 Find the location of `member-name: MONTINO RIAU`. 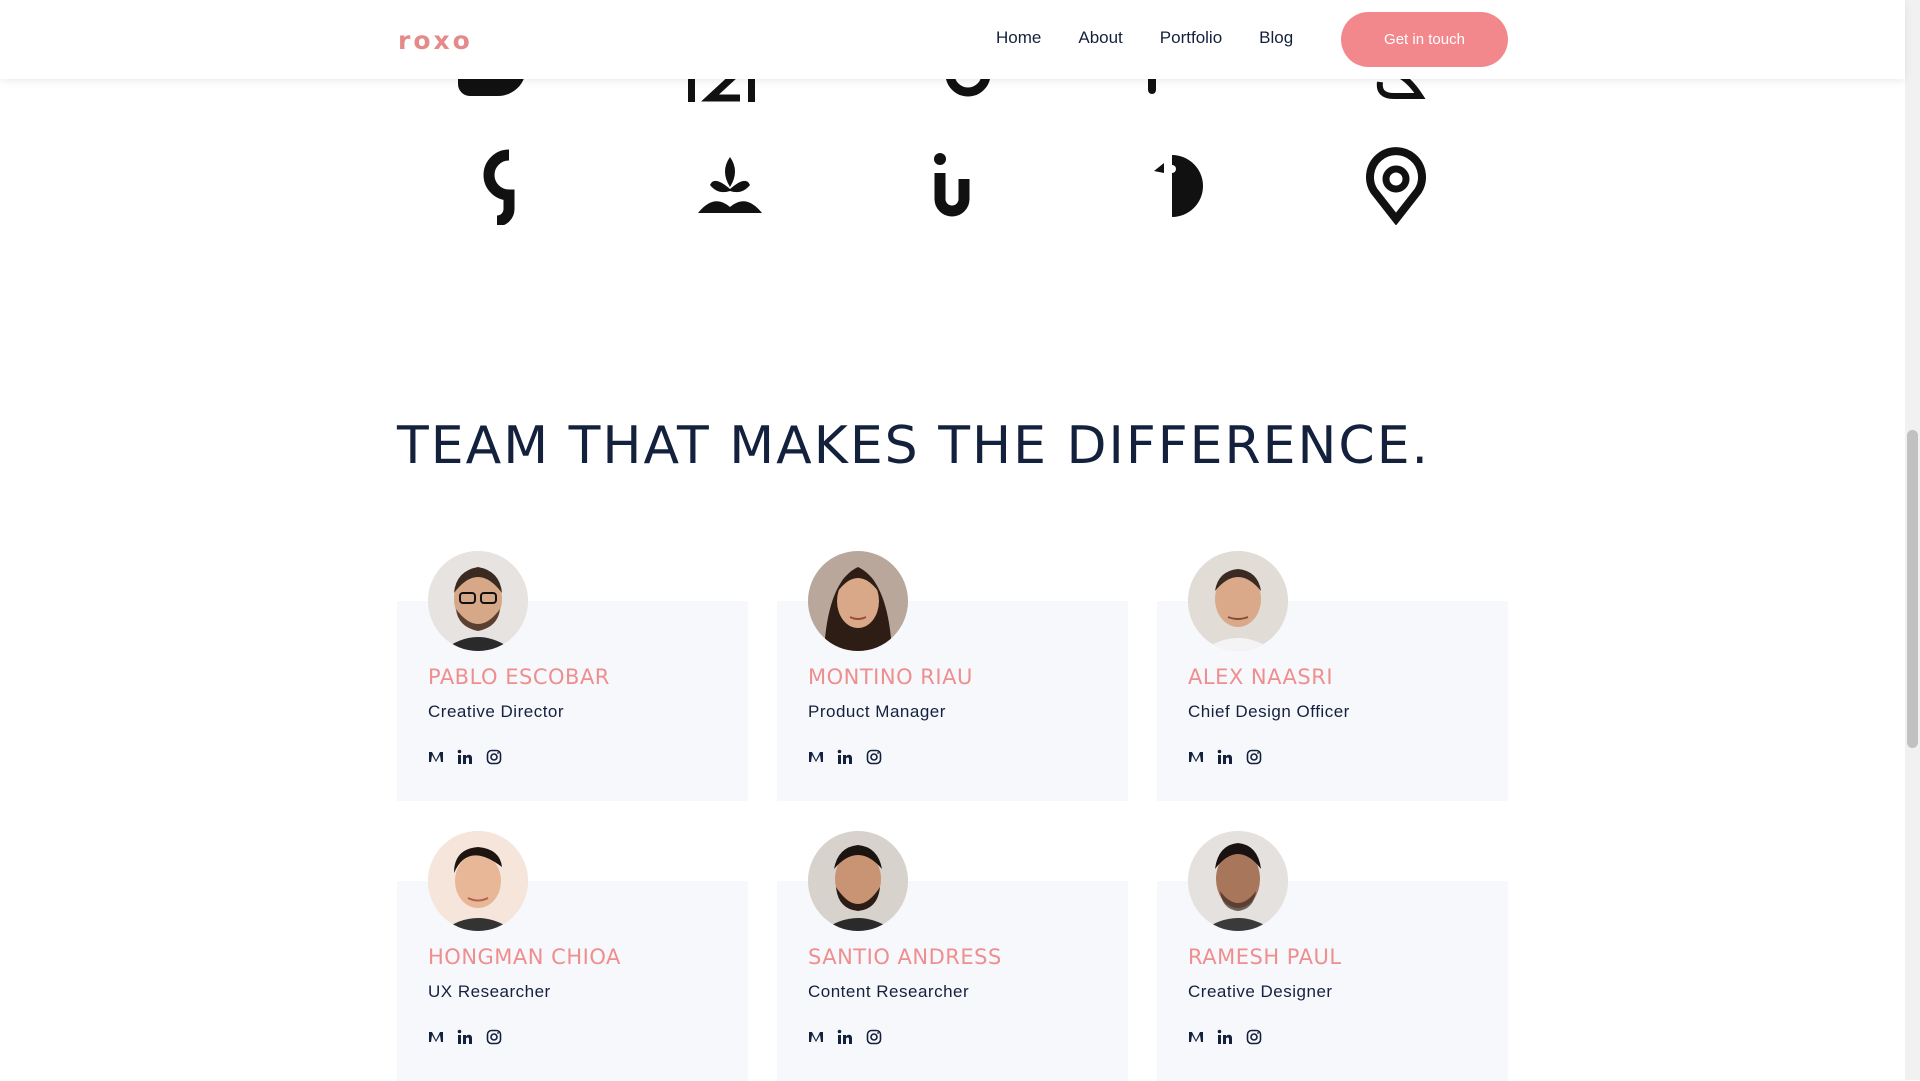

member-name: MONTINO RIAU is located at coordinates (890, 677).